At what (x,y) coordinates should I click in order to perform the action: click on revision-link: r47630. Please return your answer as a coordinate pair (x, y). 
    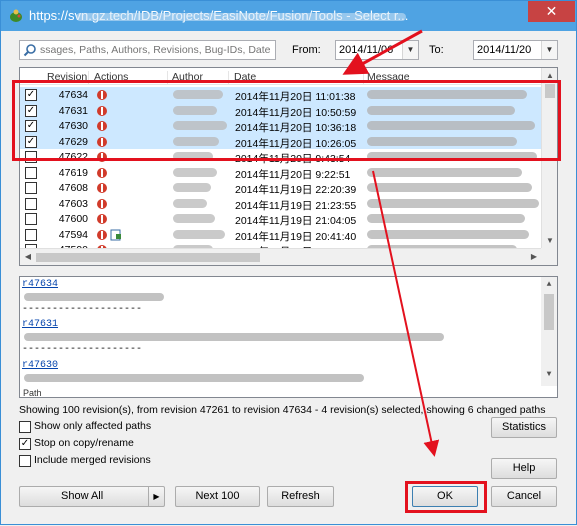
    Looking at the image, I should click on (40, 365).